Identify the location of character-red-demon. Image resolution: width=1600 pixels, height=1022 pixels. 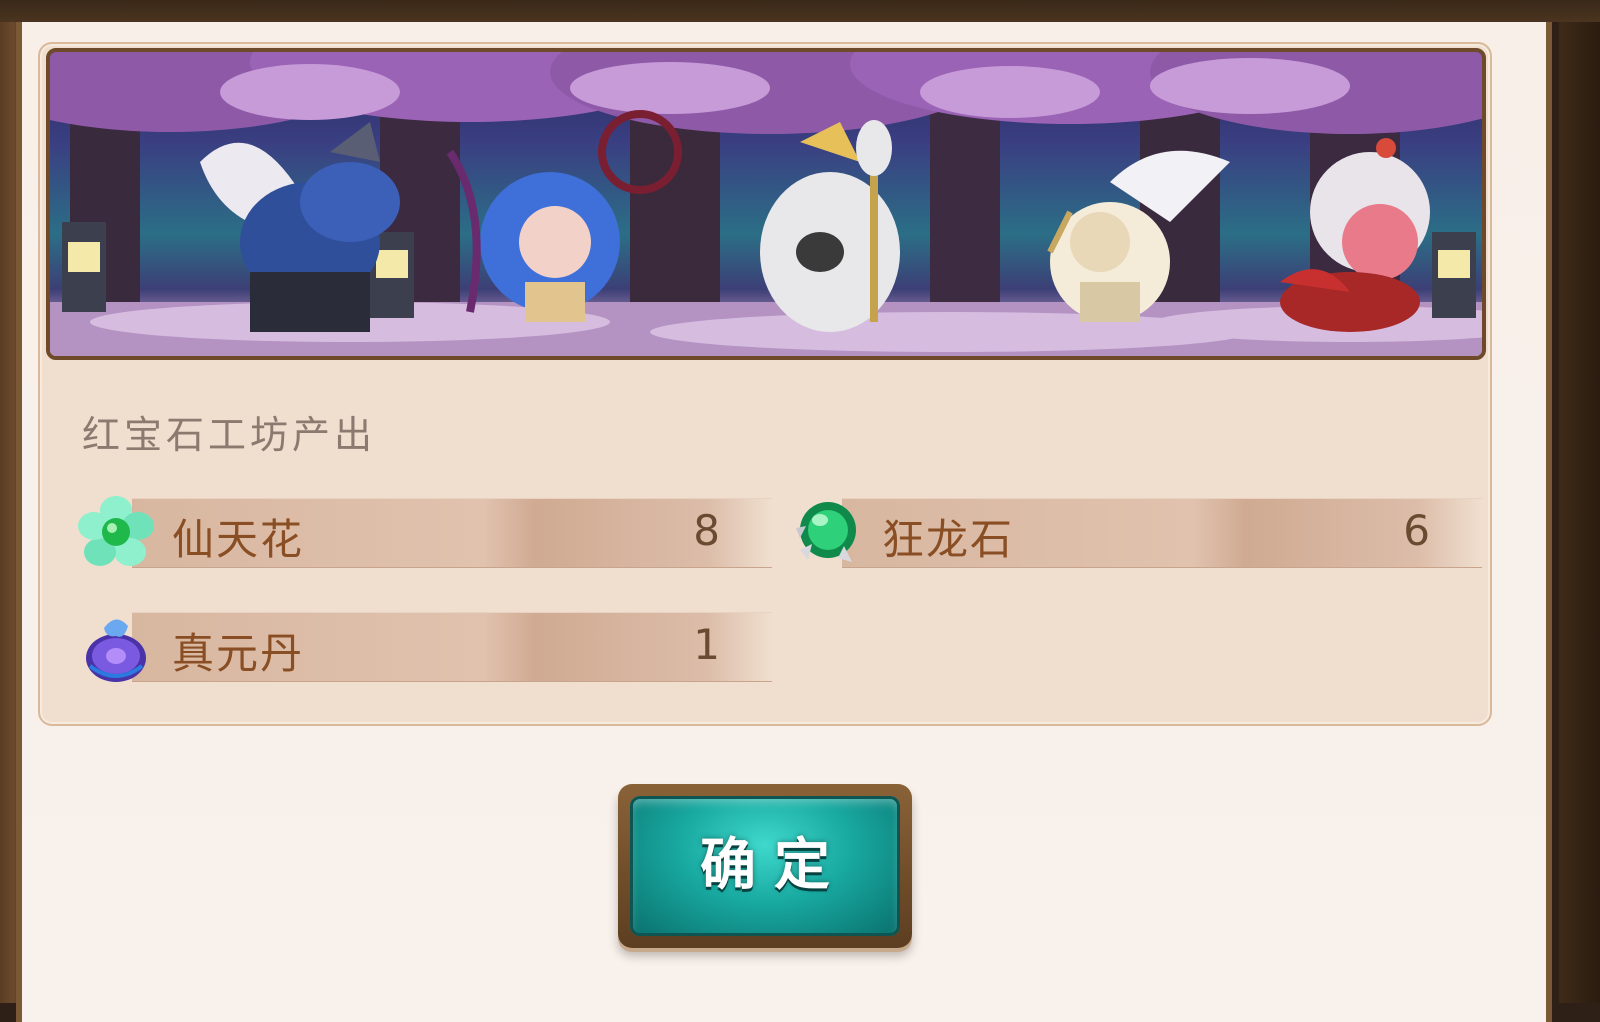
(1355, 235).